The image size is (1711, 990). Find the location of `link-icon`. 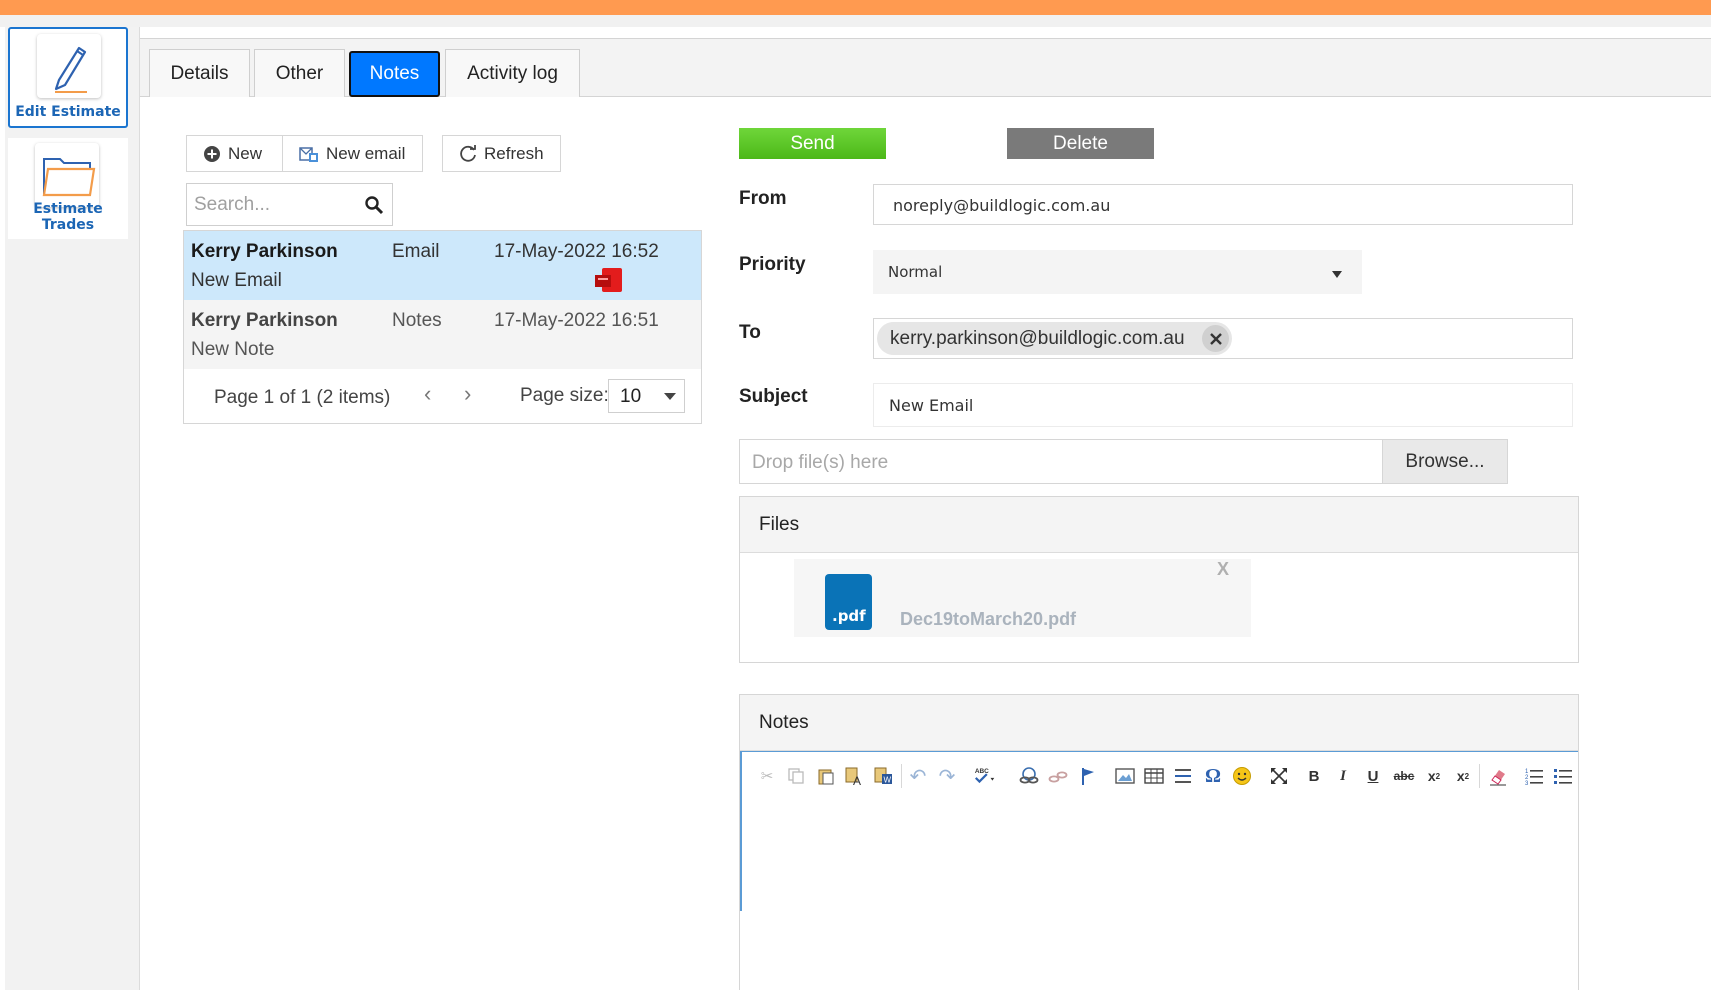

link-icon is located at coordinates (1029, 776).